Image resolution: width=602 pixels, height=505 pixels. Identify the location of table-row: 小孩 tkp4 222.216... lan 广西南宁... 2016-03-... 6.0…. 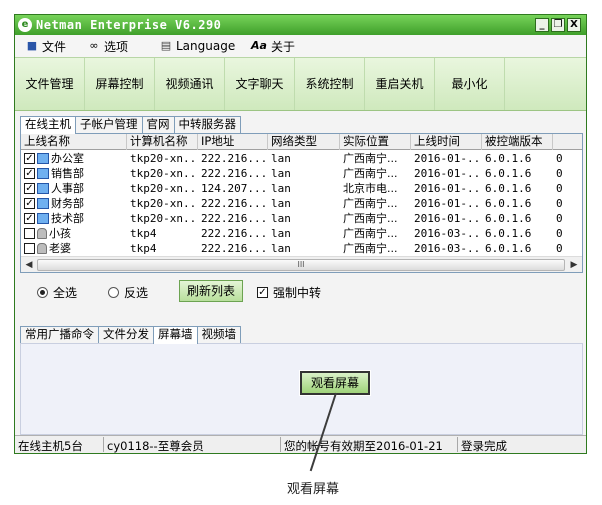
(301, 233).